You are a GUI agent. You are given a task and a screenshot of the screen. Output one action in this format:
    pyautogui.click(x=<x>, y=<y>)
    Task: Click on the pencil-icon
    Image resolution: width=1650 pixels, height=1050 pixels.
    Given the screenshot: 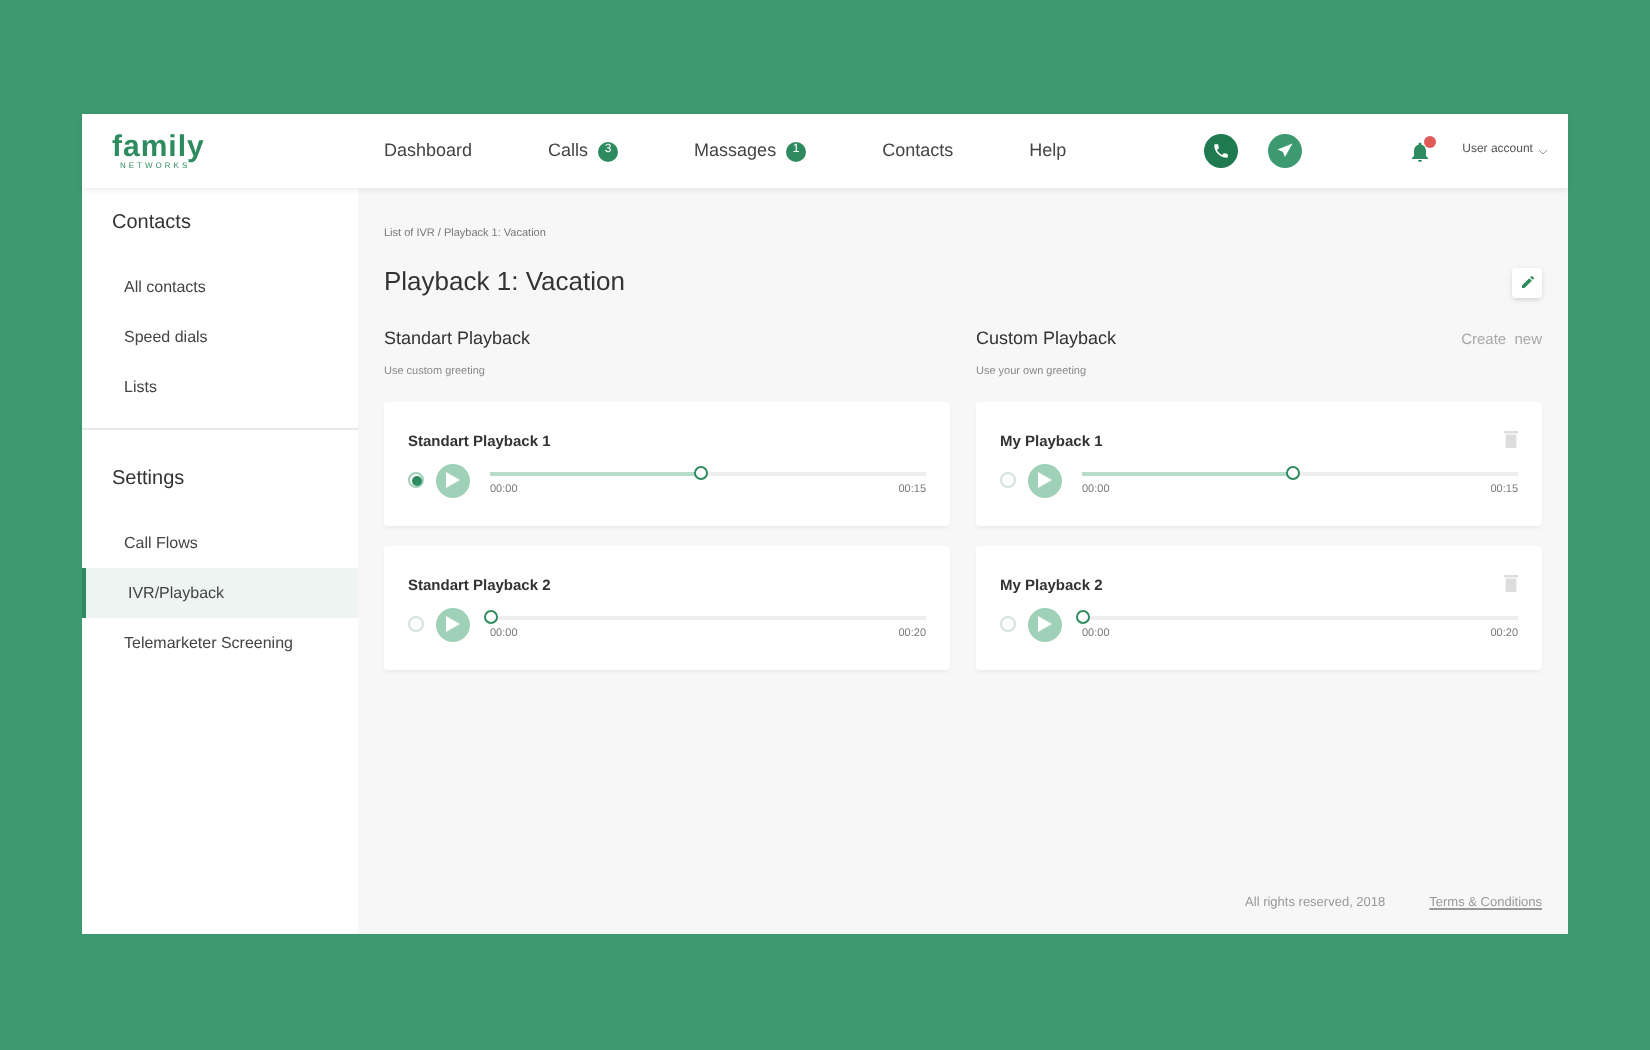 What is the action you would take?
    pyautogui.click(x=1527, y=282)
    